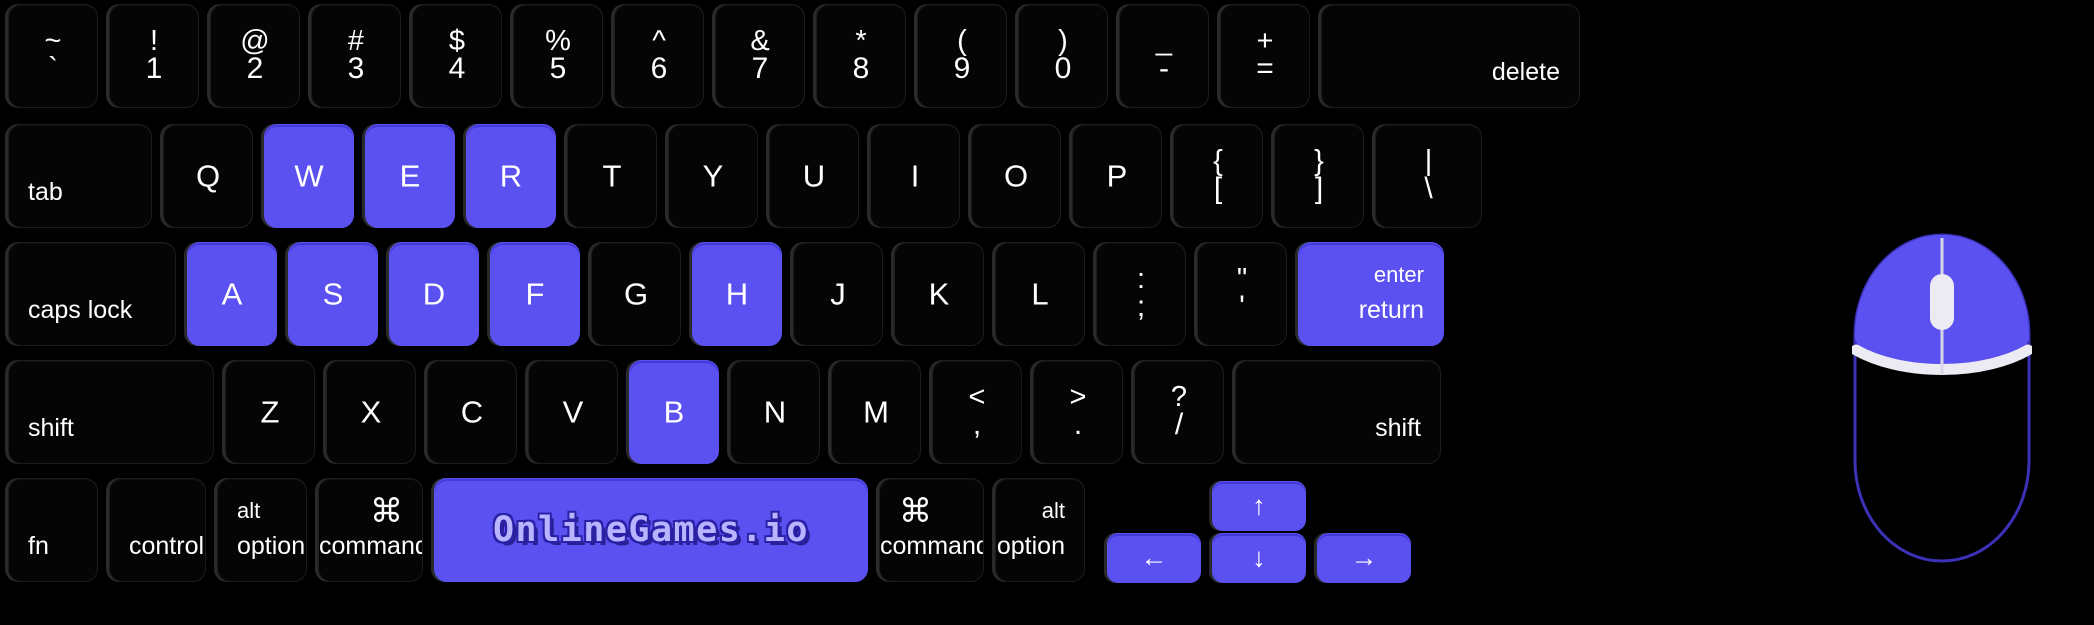  What do you see at coordinates (333, 294) in the screenshot?
I see `key-s: S` at bounding box center [333, 294].